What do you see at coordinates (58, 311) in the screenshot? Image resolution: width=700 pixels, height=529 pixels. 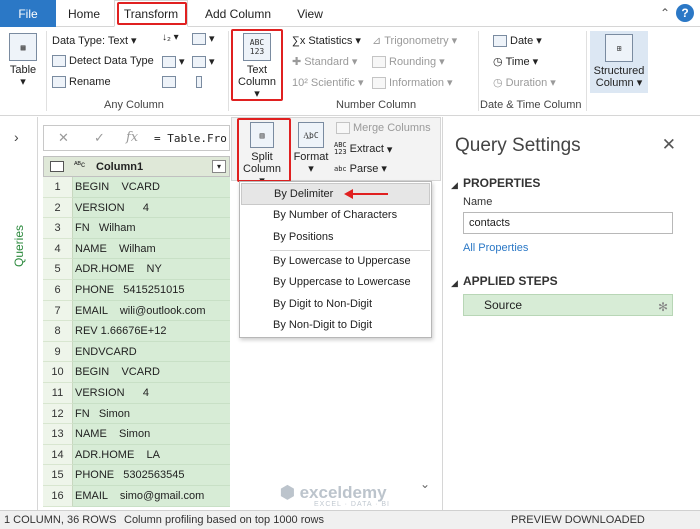 I see `row-number: 7` at bounding box center [58, 311].